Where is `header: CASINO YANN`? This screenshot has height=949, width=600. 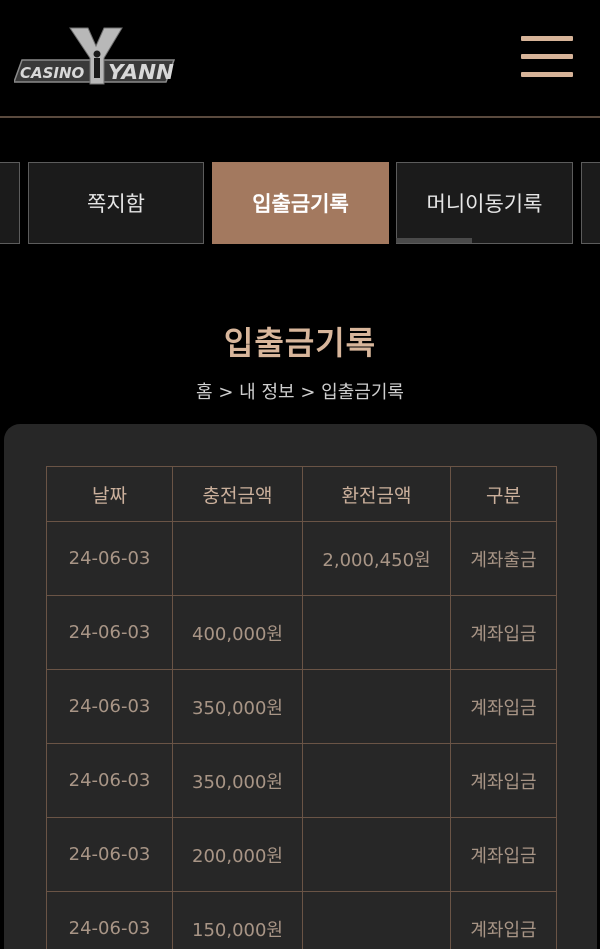
header: CASINO YANN is located at coordinates (300, 59).